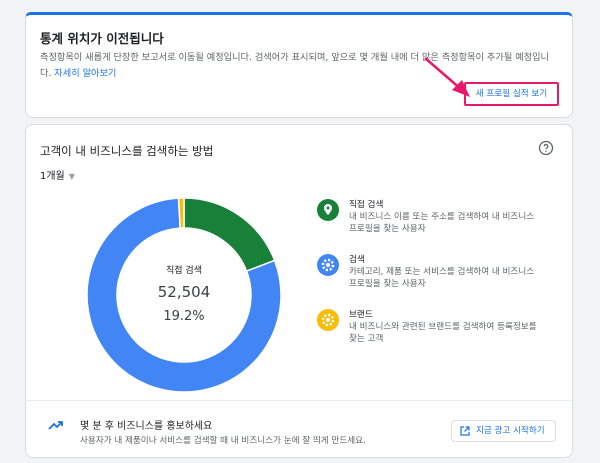  I want to click on view-new-profile-button: 새 프로필 실적 보기, so click(511, 94).